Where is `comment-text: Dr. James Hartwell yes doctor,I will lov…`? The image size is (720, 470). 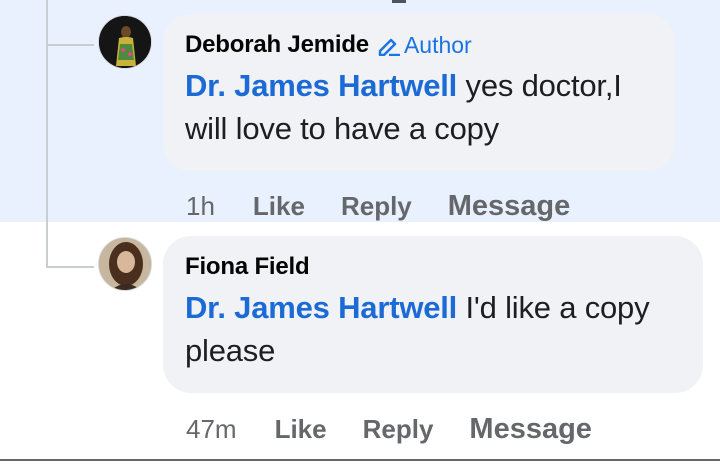
comment-text: Dr. James Hartwell yes doctor,I will lov… is located at coordinates (419, 107).